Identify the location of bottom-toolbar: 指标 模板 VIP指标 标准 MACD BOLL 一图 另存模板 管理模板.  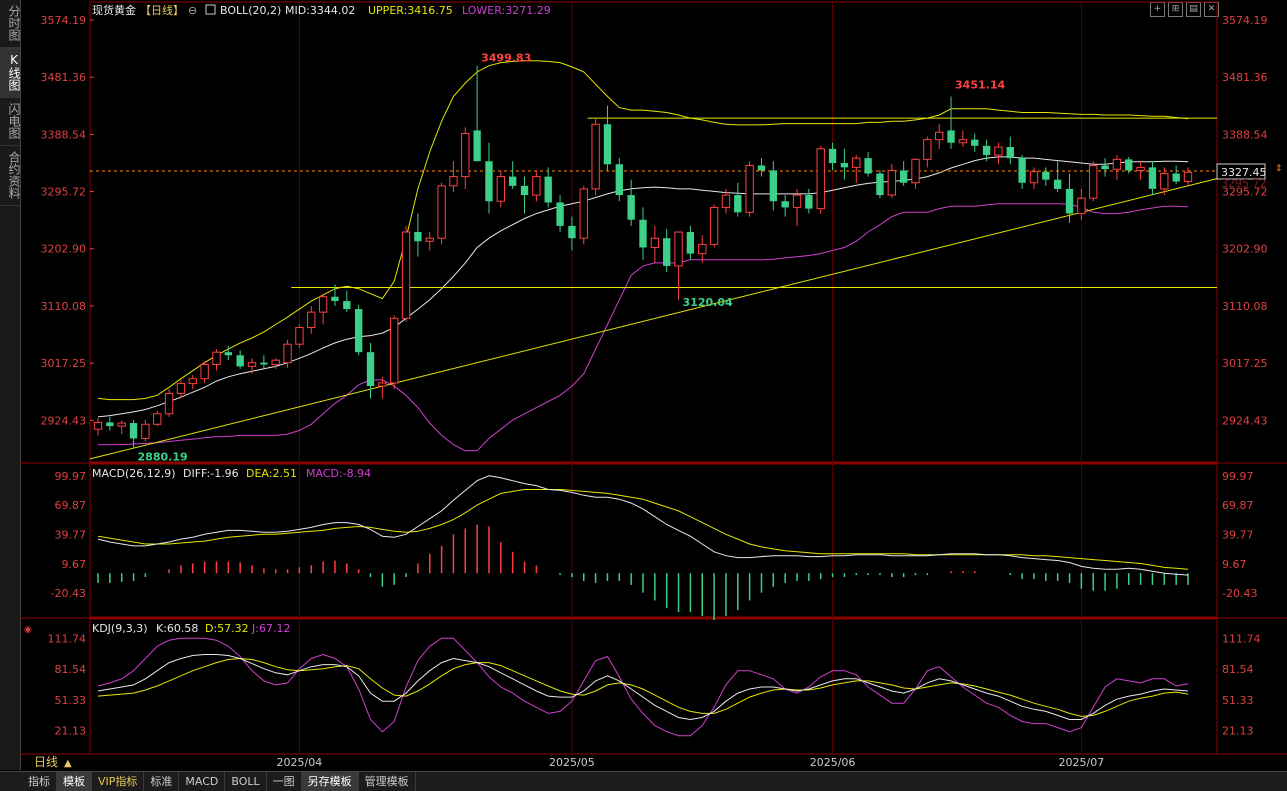
(643, 781).